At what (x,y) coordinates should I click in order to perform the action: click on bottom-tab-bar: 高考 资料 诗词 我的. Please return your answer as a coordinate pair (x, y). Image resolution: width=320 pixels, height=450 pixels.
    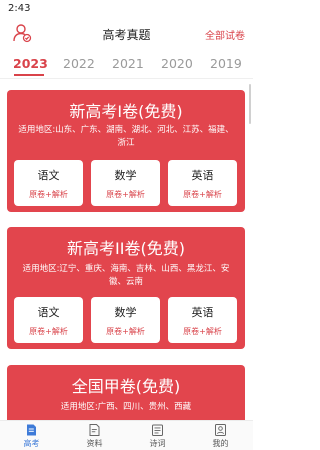
    Looking at the image, I should click on (126, 435).